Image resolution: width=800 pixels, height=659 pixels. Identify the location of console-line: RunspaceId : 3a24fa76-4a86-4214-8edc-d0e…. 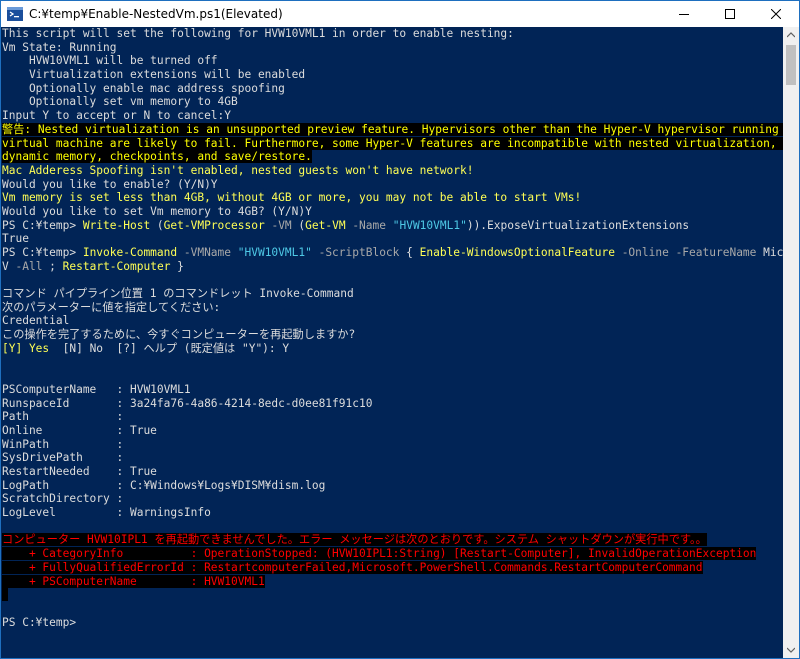
(187, 403).